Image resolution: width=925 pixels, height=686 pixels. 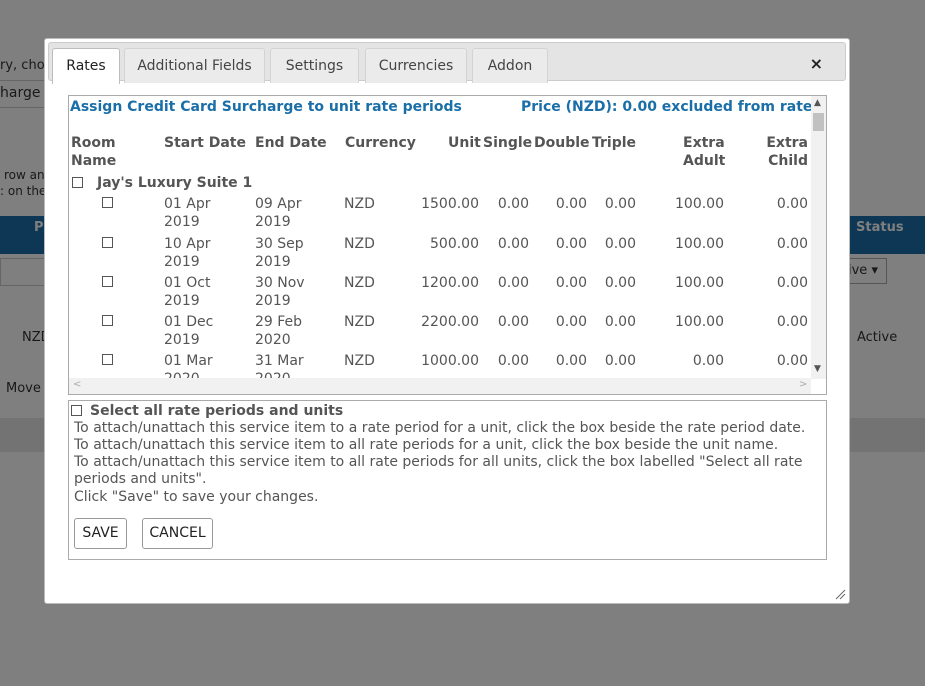 What do you see at coordinates (279, 253) in the screenshot?
I see `cell-end-date: 30 Sep 2019` at bounding box center [279, 253].